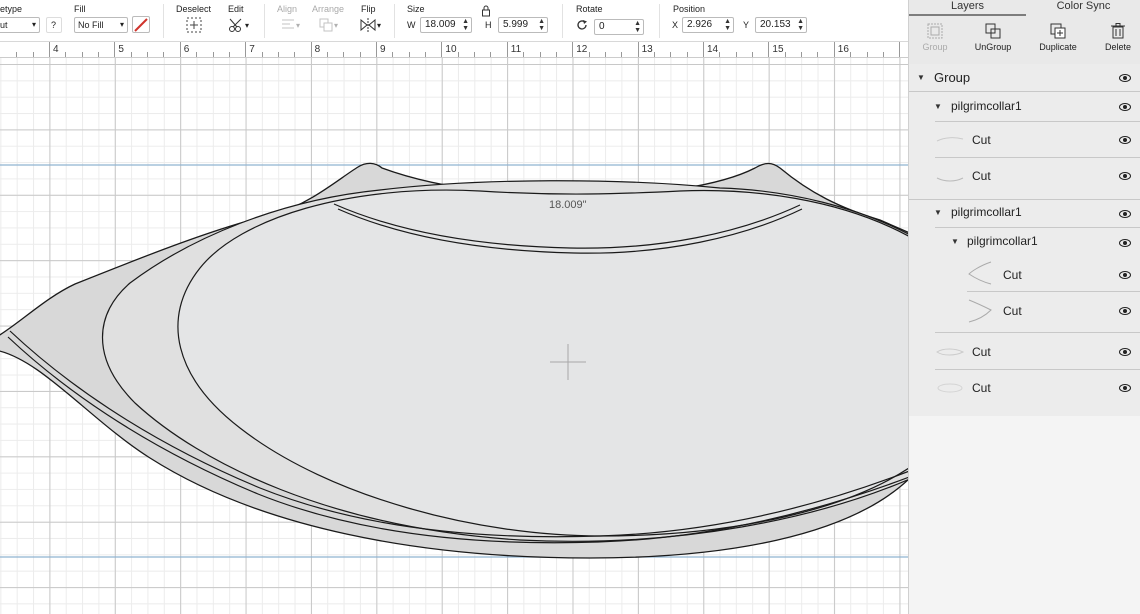 This screenshot has height=614, width=1140. I want to click on duplicate-button: Duplicate, so click(1058, 36).